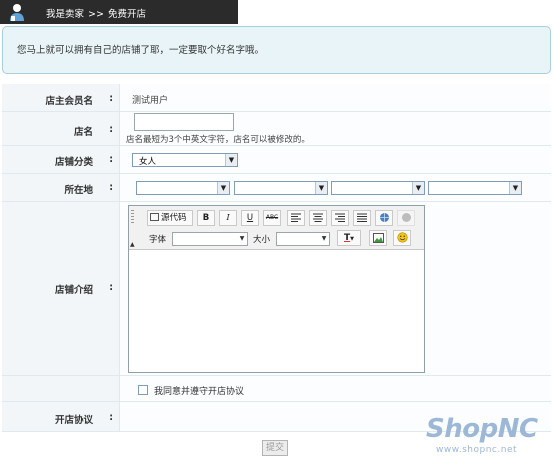  I want to click on source-code-icon, so click(154, 217).